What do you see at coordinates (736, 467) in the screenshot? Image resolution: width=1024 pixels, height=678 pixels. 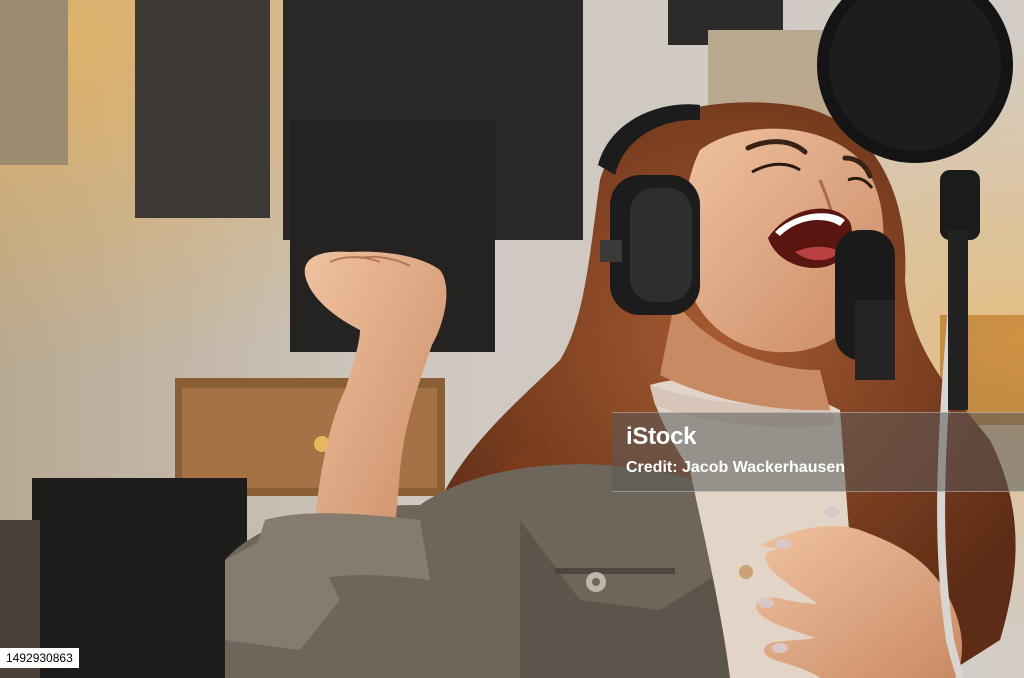 I see `watermark-credit: Credit: Jacob Wackerhausen` at bounding box center [736, 467].